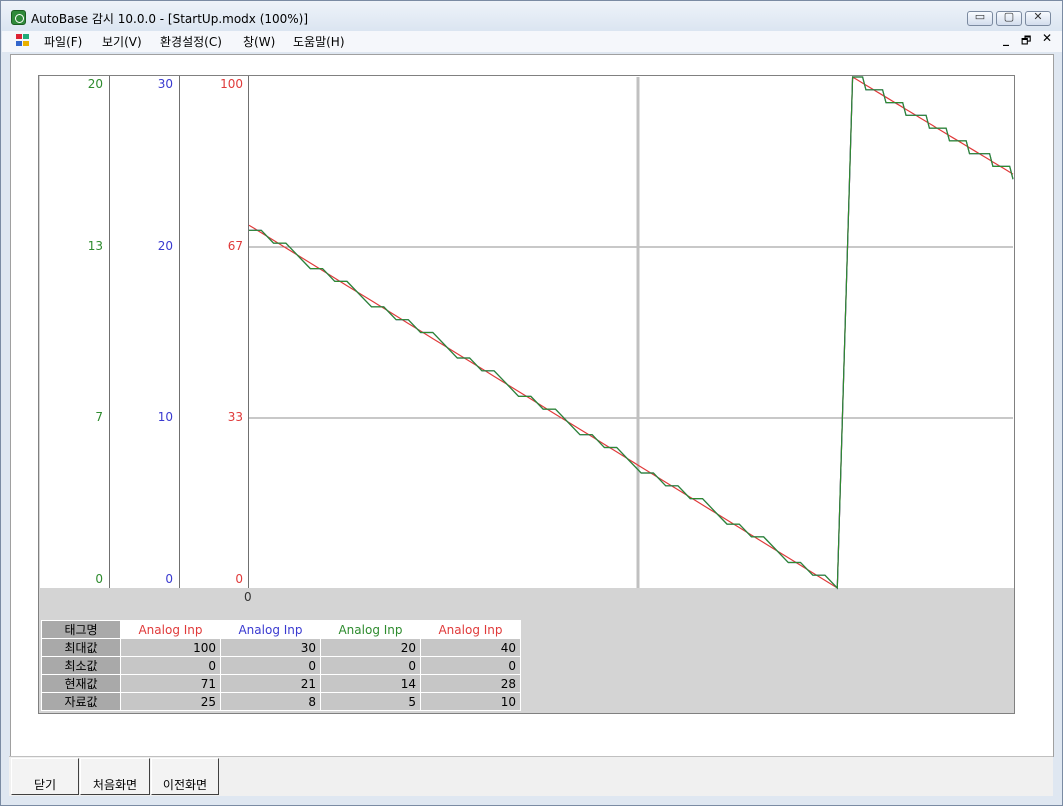 Image resolution: width=1063 pixels, height=806 pixels. What do you see at coordinates (23, 40) in the screenshot?
I see `document-icon` at bounding box center [23, 40].